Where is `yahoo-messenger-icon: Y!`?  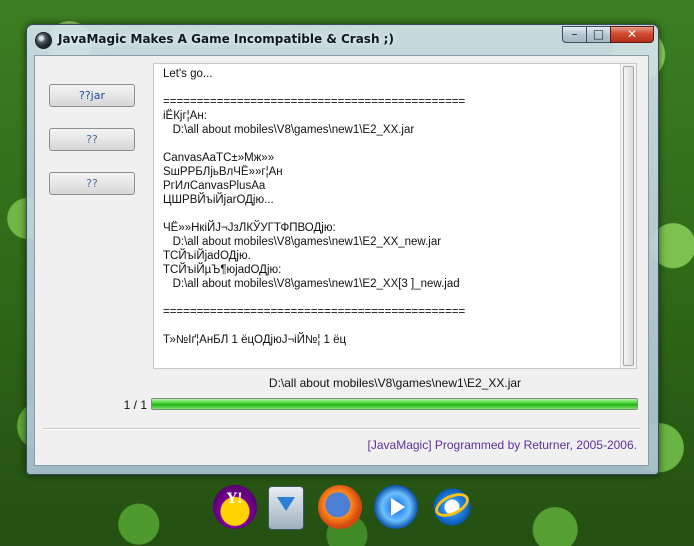 yahoo-messenger-icon: Y! is located at coordinates (235, 507).